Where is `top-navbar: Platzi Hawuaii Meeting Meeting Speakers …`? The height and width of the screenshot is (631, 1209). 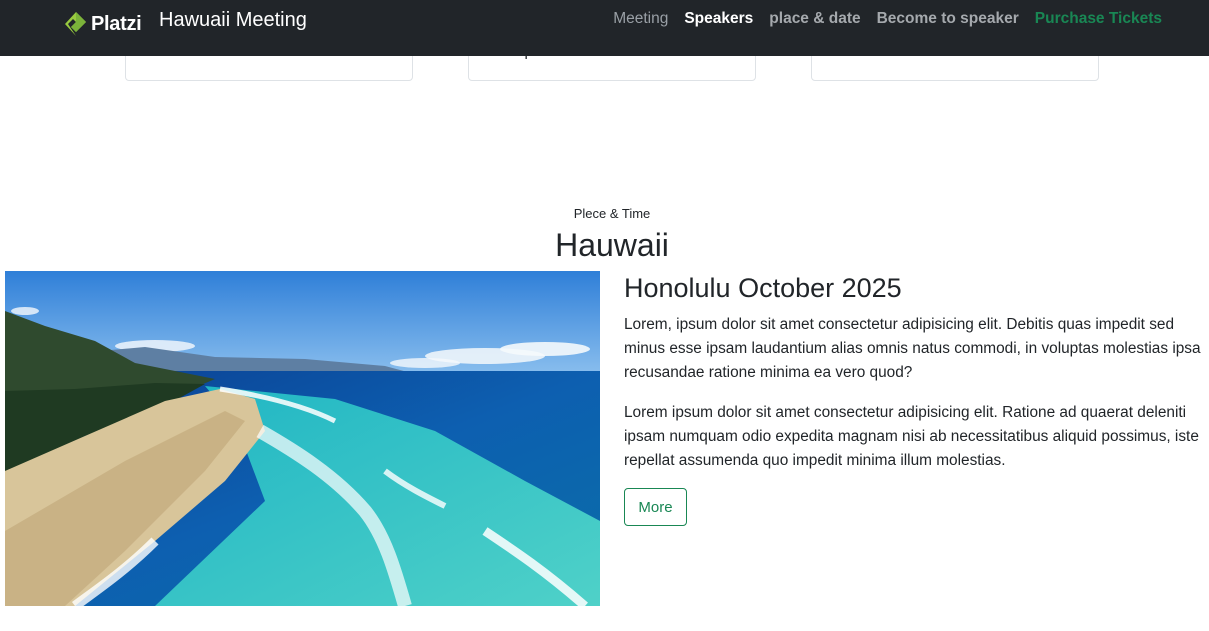
top-navbar: Platzi Hawuaii Meeting Meeting Speakers … is located at coordinates (604, 28).